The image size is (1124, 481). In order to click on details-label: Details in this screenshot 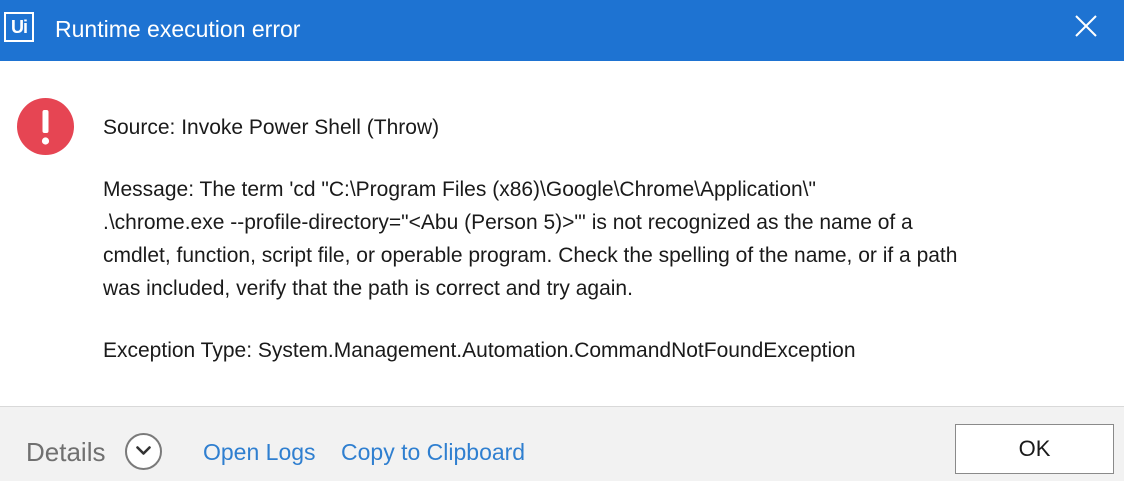, I will do `click(66, 452)`.